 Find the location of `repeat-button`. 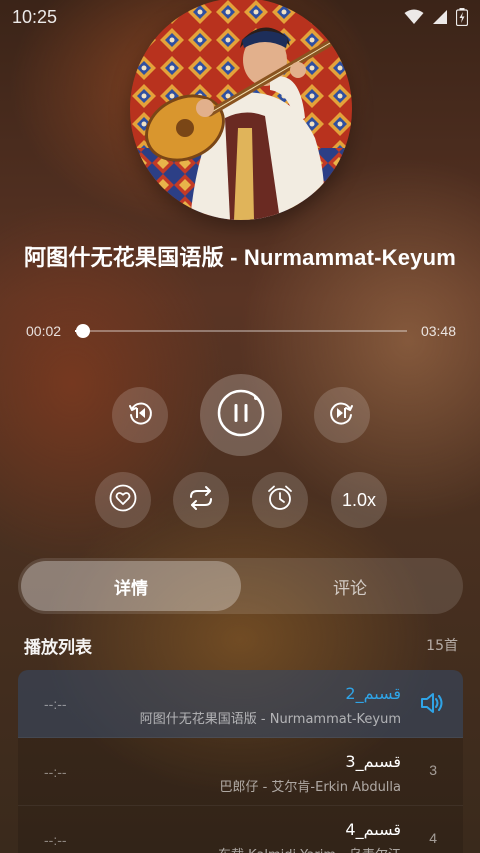

repeat-button is located at coordinates (201, 500).